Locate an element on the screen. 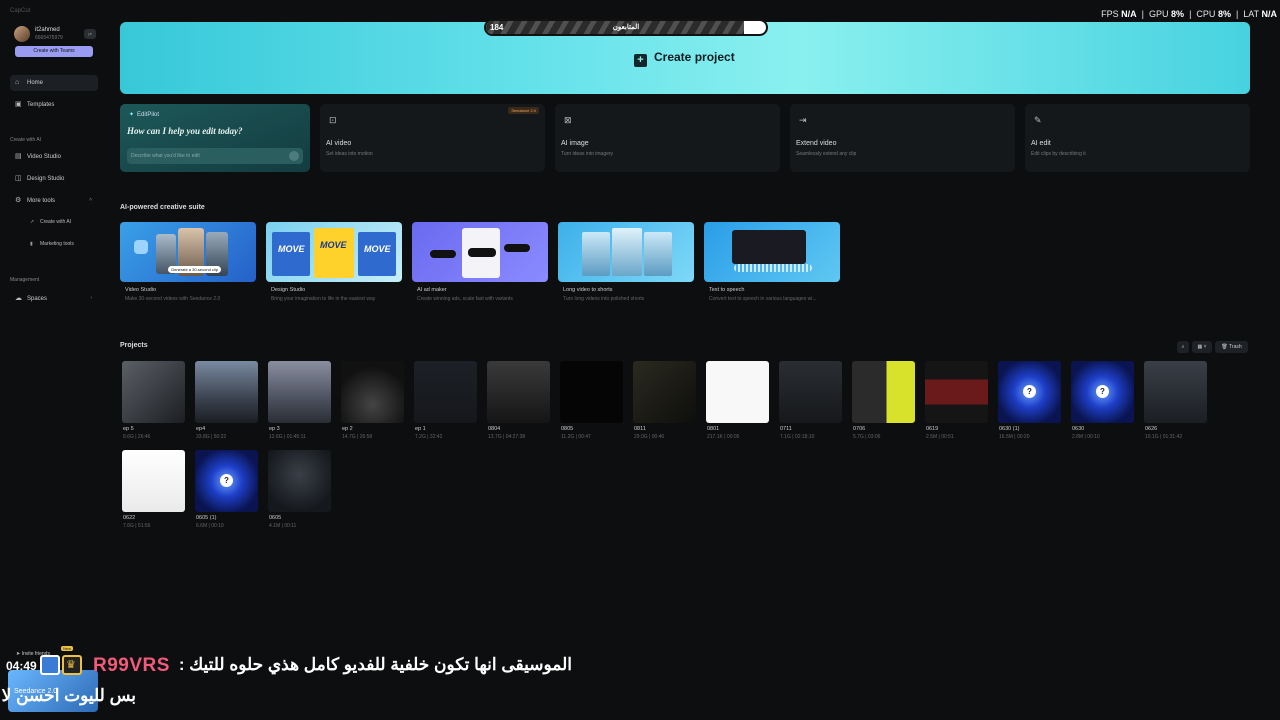  search-icon: ⌕ is located at coordinates (1183, 347).